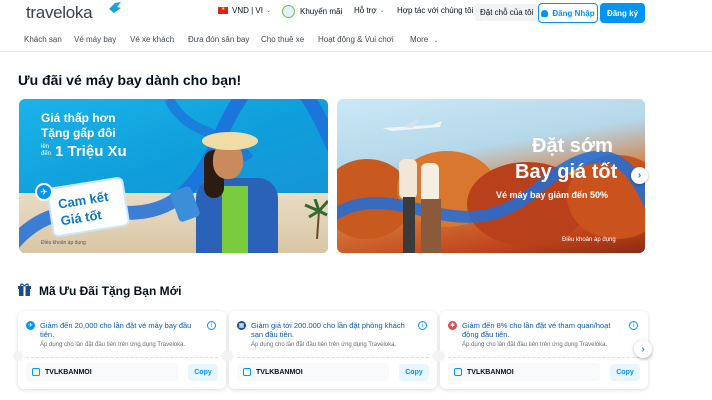 The width and height of the screenshot is (712, 400). What do you see at coordinates (152, 39) in the screenshot?
I see `nav-bus: Vé xe khách` at bounding box center [152, 39].